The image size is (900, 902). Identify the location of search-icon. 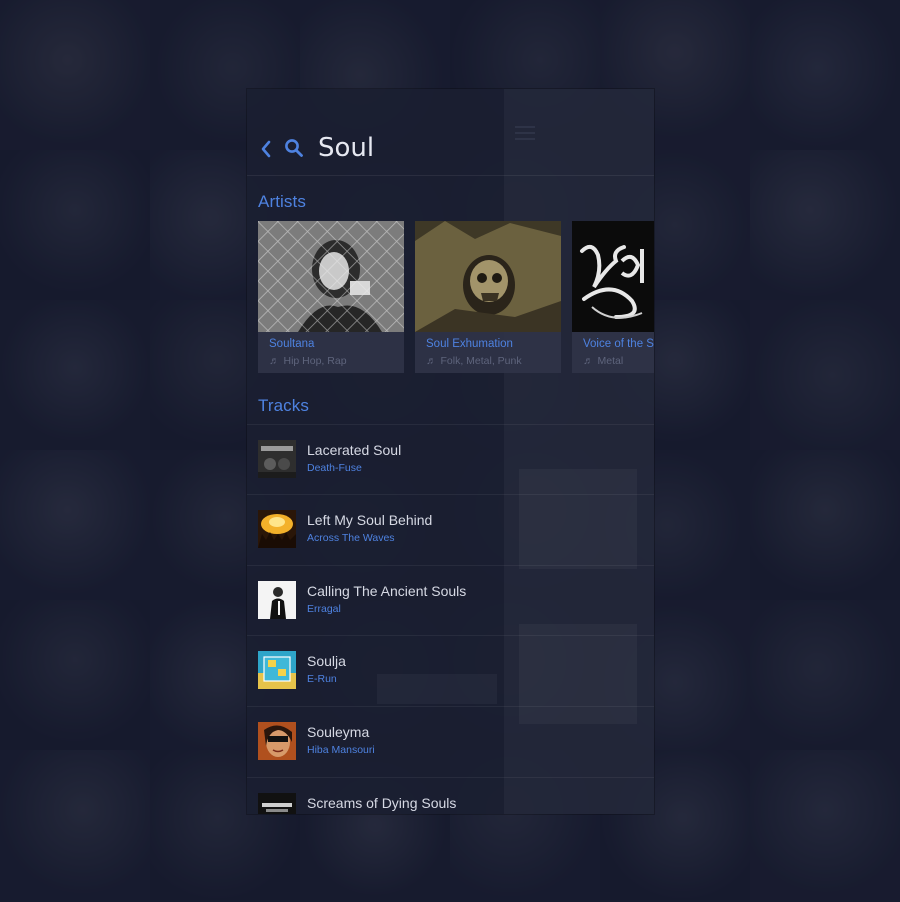
(294, 148).